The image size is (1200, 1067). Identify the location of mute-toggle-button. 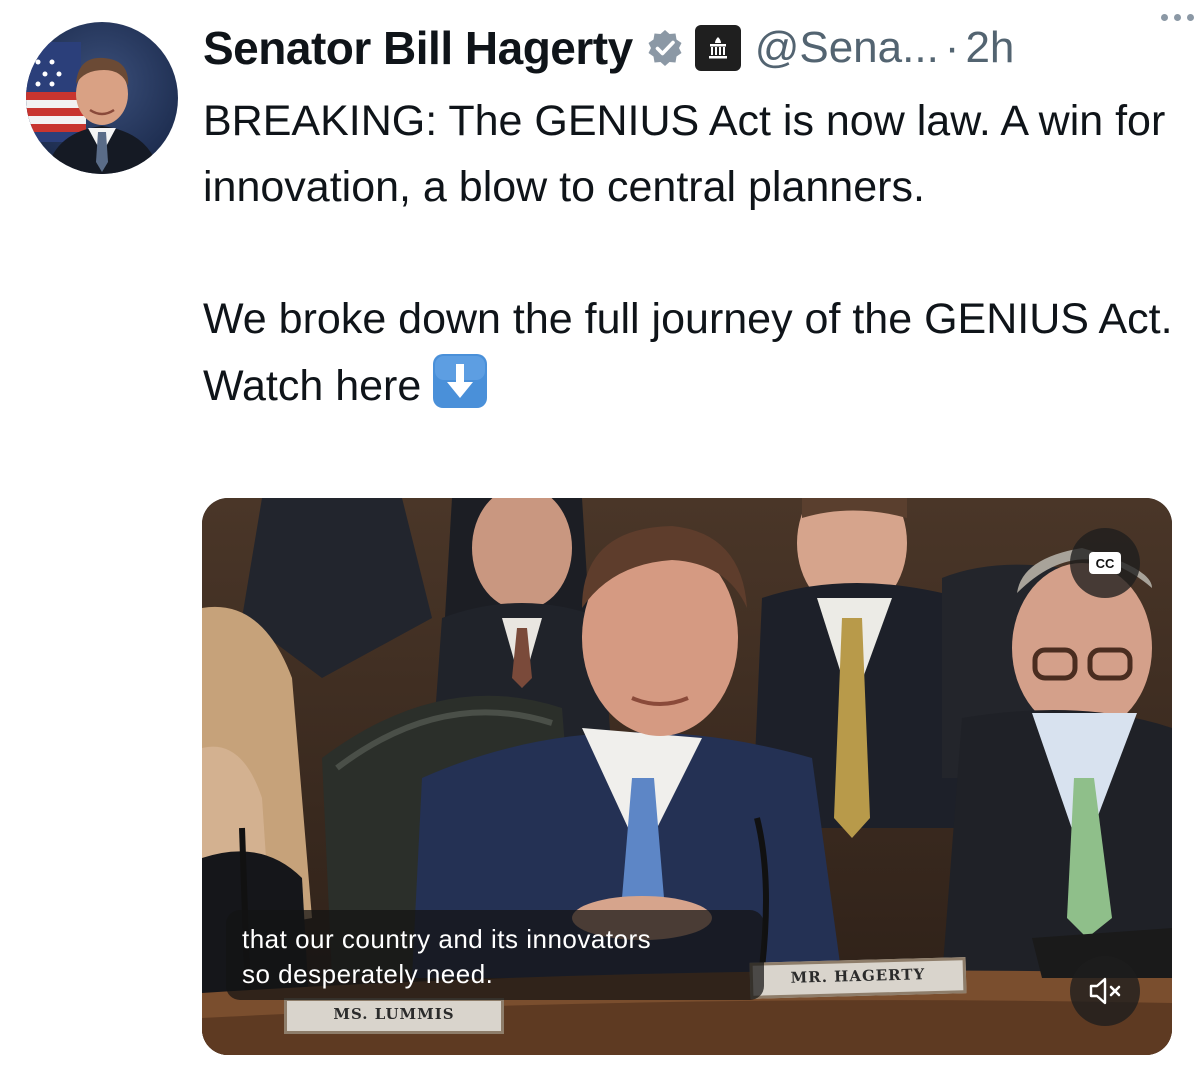
(1105, 991).